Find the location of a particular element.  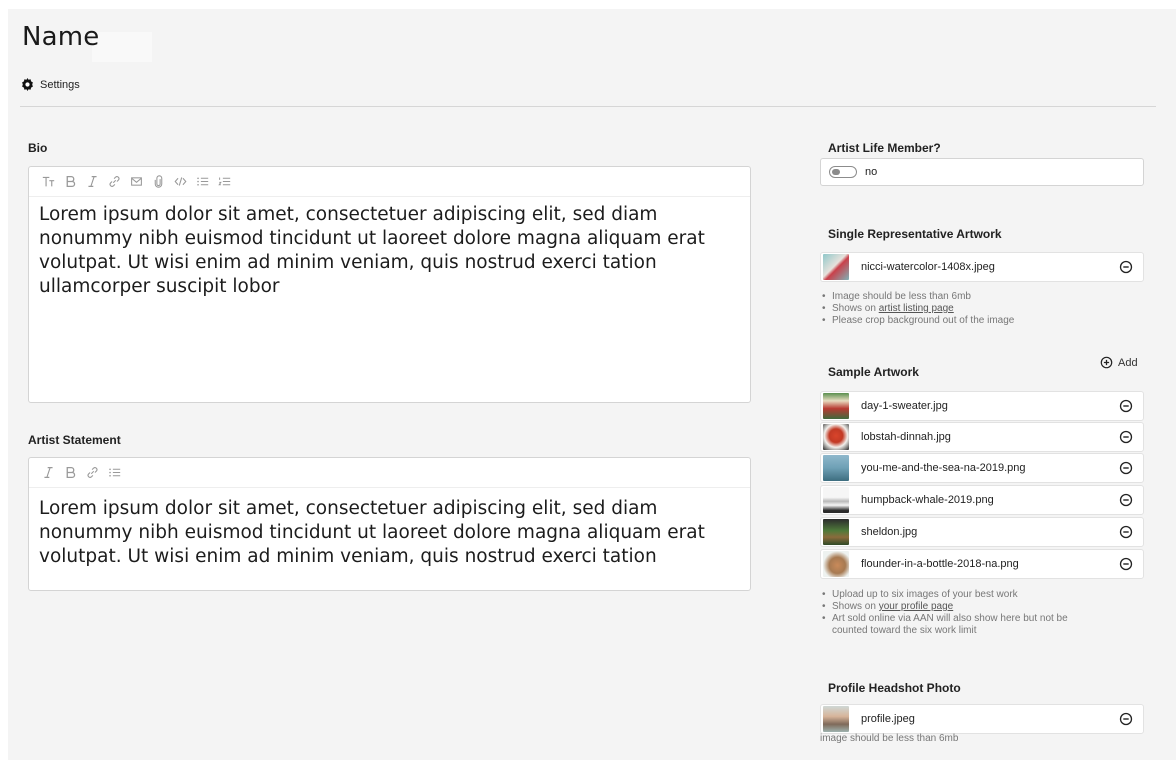

attachment-icon is located at coordinates (158, 182).